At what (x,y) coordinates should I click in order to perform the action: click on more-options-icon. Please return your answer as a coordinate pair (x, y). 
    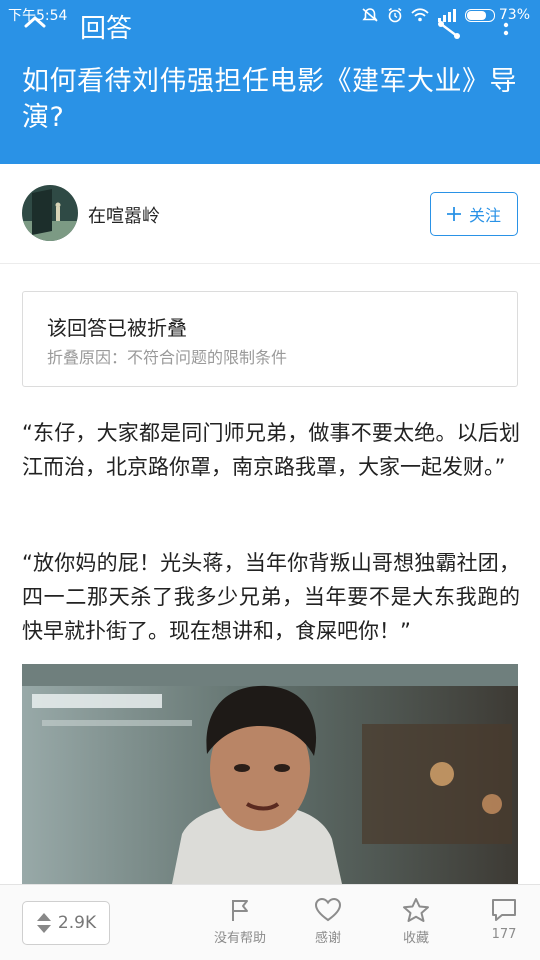
    Looking at the image, I should click on (506, 29).